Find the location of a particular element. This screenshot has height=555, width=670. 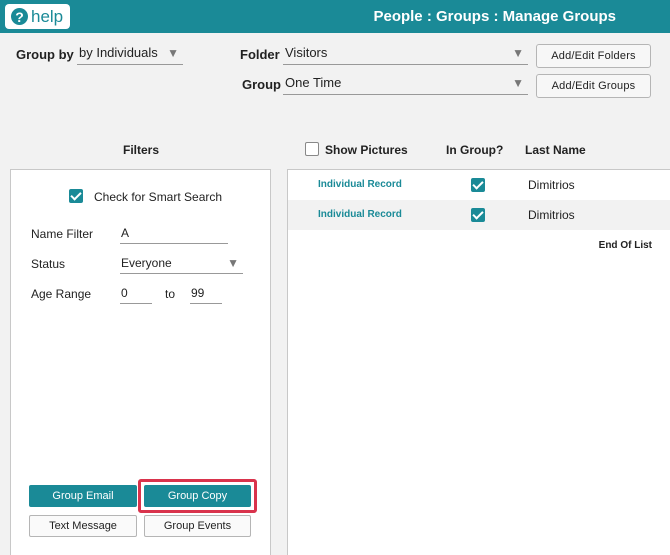

show-pictures-label: Show Pictures is located at coordinates (366, 150).